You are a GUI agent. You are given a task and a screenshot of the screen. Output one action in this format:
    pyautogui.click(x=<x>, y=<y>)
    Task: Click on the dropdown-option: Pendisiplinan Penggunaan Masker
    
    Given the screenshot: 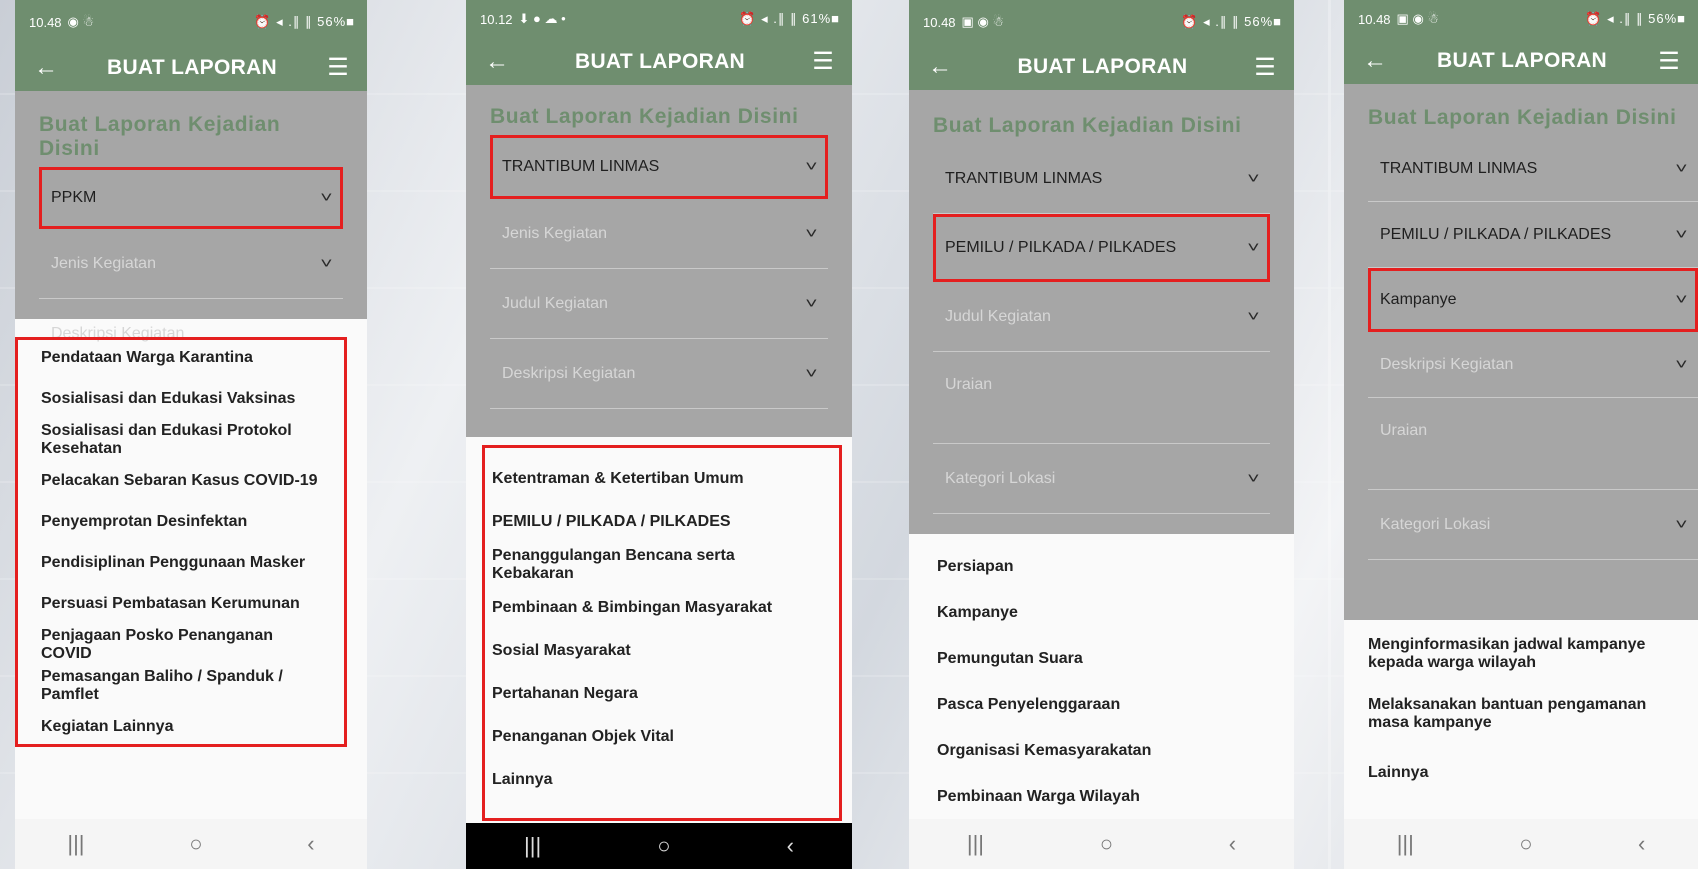 What is the action you would take?
    pyautogui.click(x=181, y=562)
    